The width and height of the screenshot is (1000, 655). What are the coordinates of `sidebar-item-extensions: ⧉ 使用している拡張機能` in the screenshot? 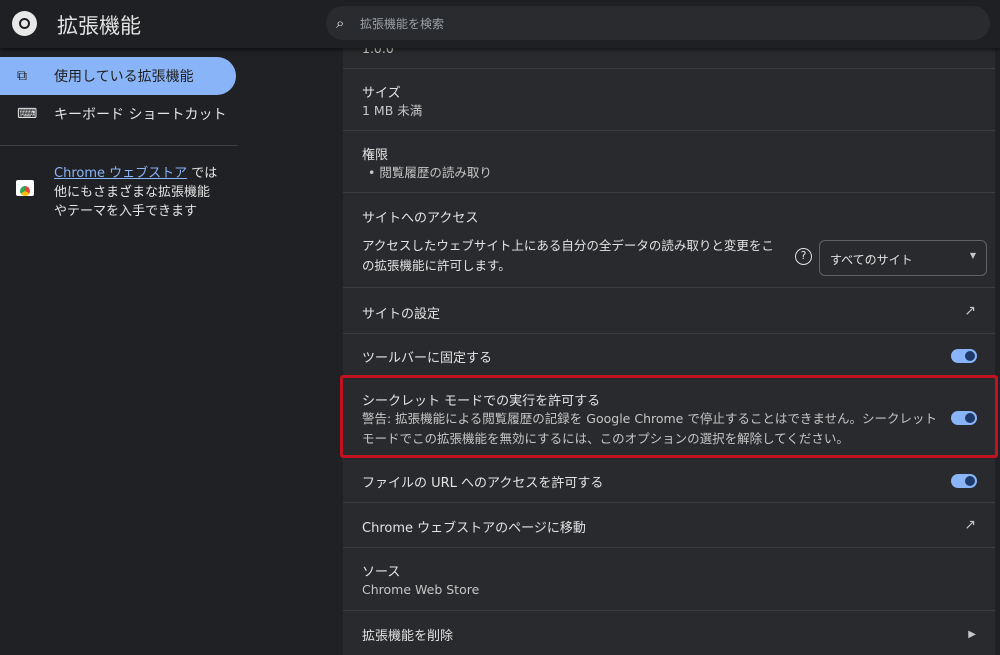 It's located at (118, 76).